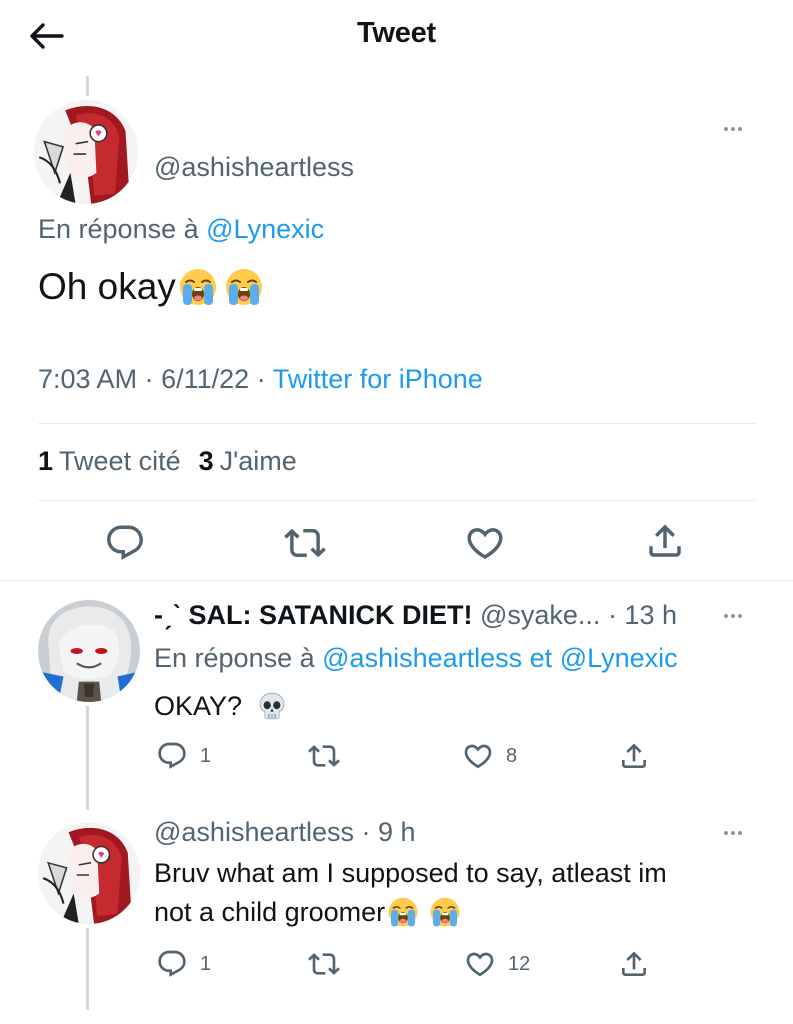  What do you see at coordinates (422, 658) in the screenshot?
I see `reply-mention-link: @ashisheartless` at bounding box center [422, 658].